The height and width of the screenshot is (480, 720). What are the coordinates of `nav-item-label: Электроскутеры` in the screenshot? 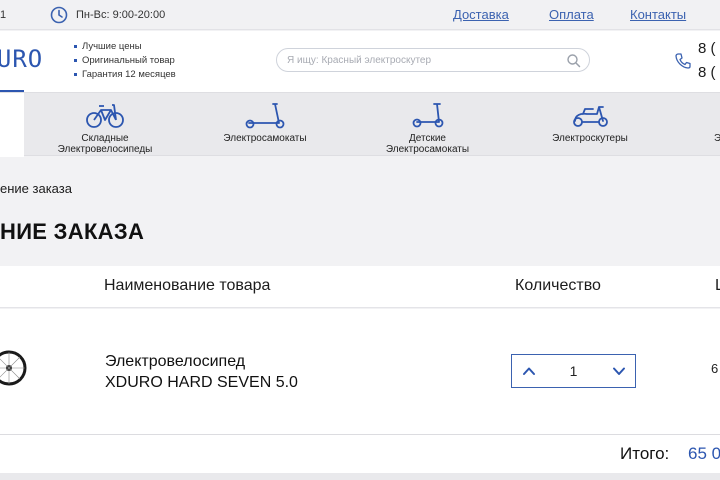 It's located at (590, 138).